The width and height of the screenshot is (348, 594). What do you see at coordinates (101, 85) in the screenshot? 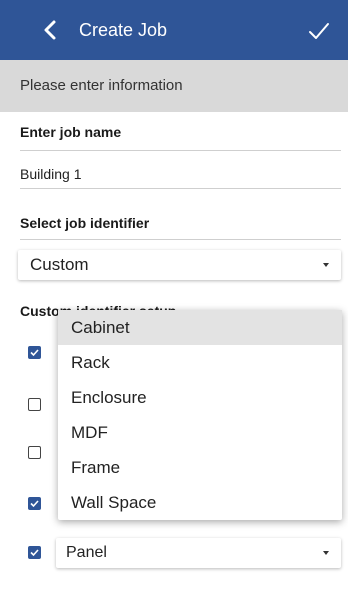
I see `instruction-text: Please enter information` at bounding box center [101, 85].